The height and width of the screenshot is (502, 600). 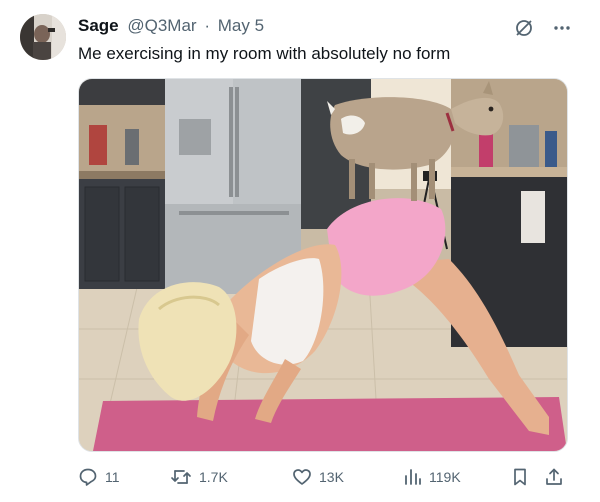 I want to click on like-button: 13K, so click(x=318, y=477).